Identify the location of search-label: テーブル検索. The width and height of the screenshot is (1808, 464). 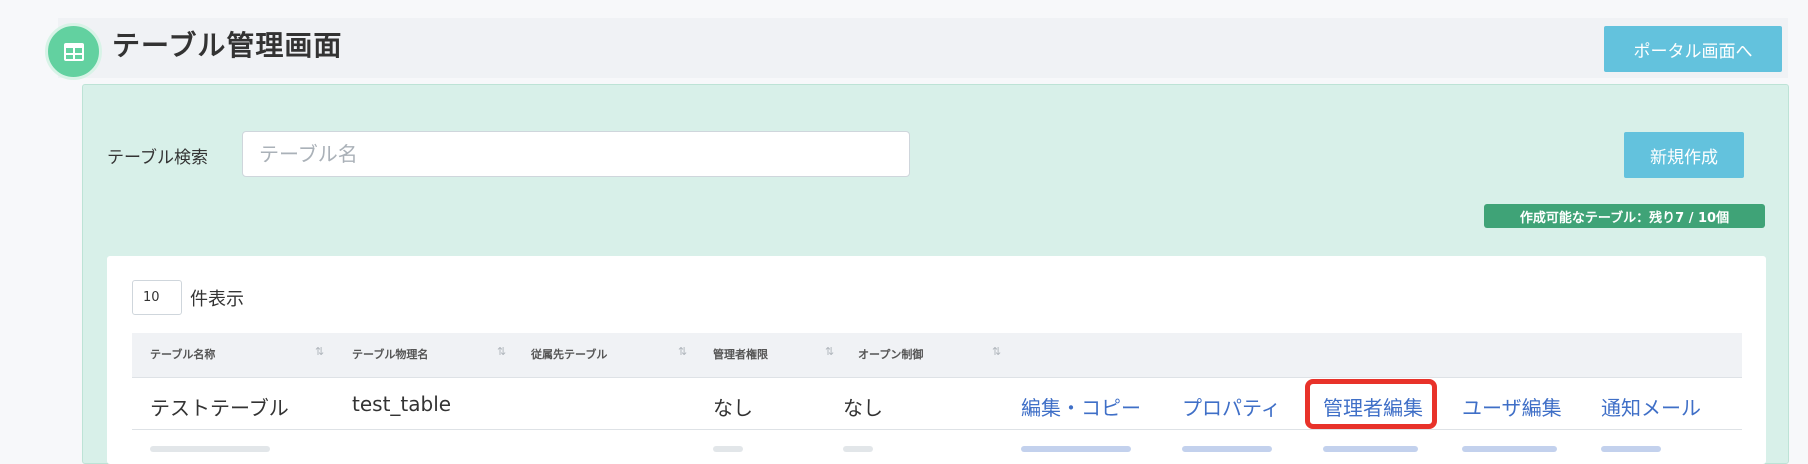
(157, 158).